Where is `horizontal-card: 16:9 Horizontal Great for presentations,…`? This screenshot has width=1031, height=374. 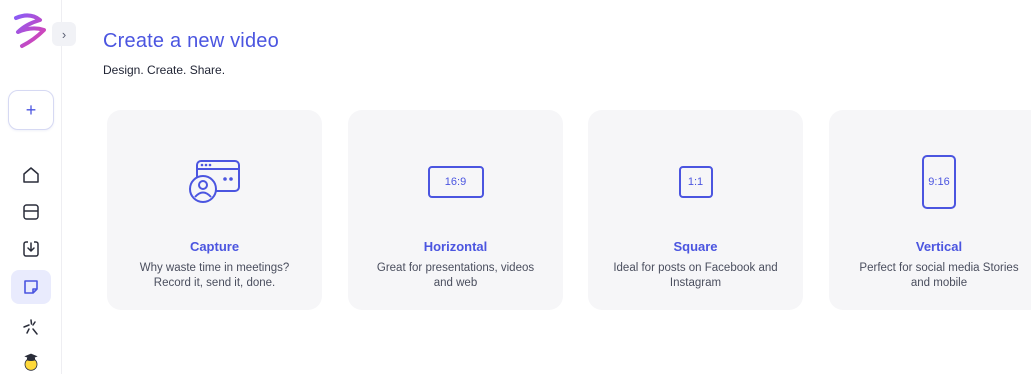
horizontal-card: 16:9 Horizontal Great for presentations,… is located at coordinates (455, 210).